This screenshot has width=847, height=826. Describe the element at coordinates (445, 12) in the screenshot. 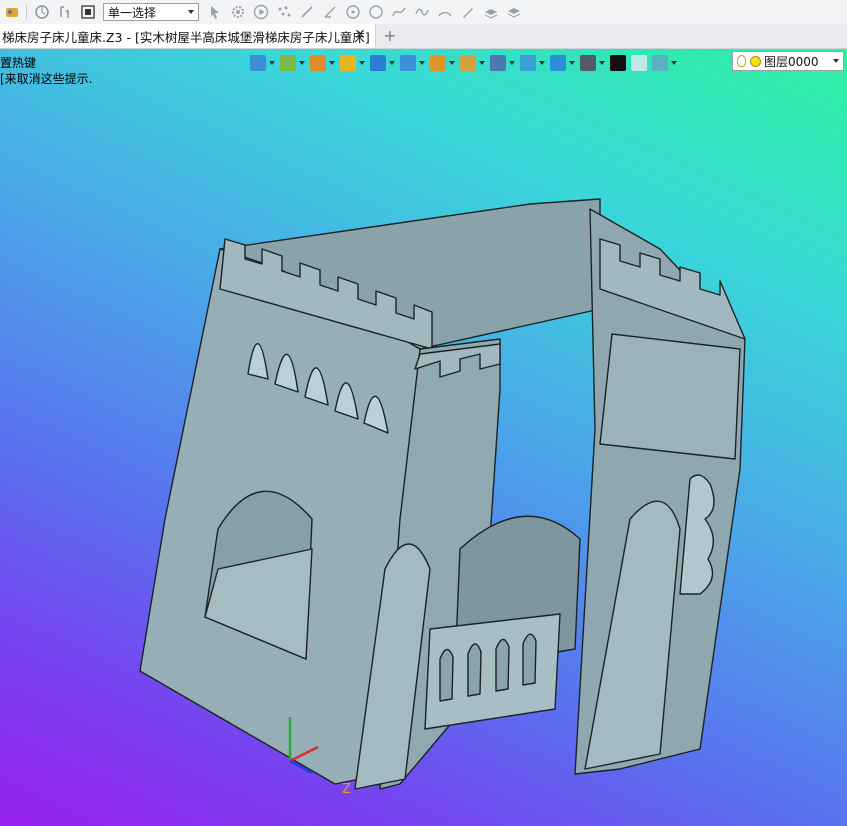

I see `arc-icon` at that location.